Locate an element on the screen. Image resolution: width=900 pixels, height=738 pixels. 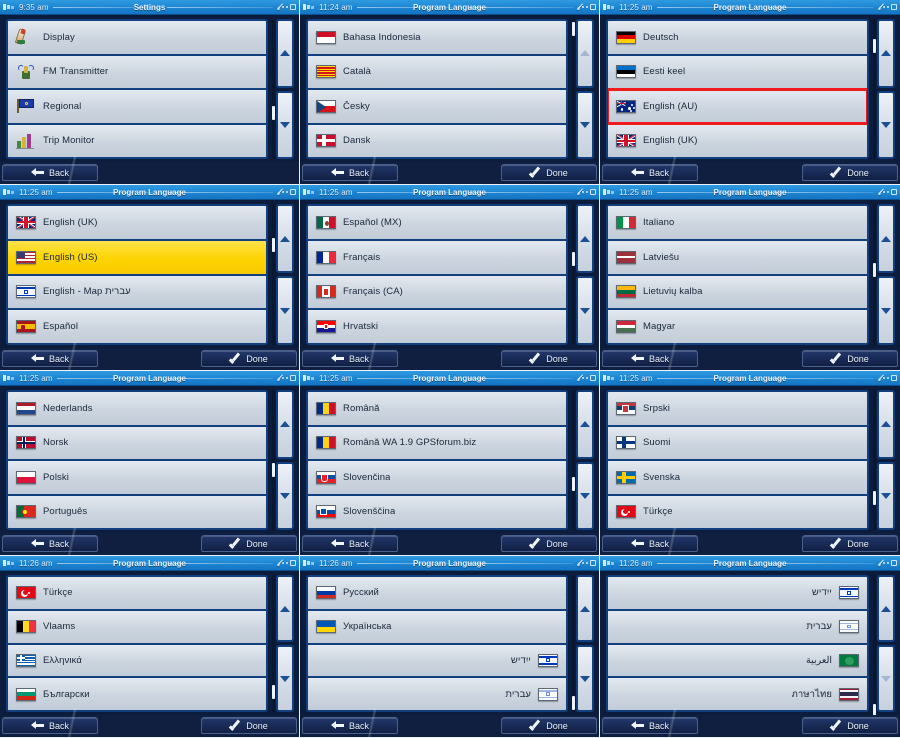
list-item: Español (MX) is located at coordinates (437, 223).